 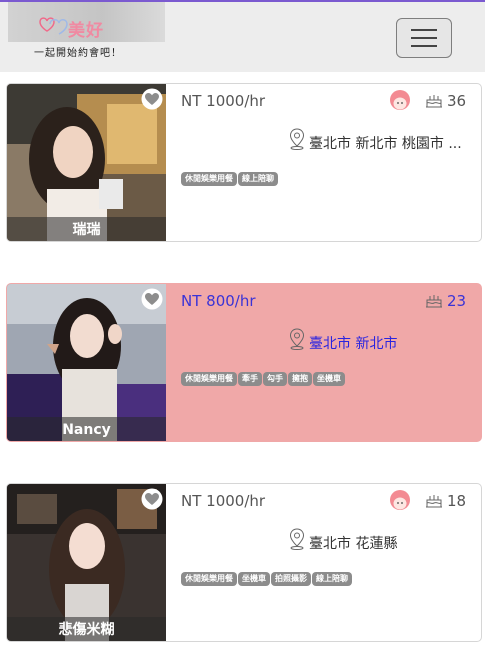 What do you see at coordinates (86, 362) in the screenshot?
I see `profile-photo: Nancy` at bounding box center [86, 362].